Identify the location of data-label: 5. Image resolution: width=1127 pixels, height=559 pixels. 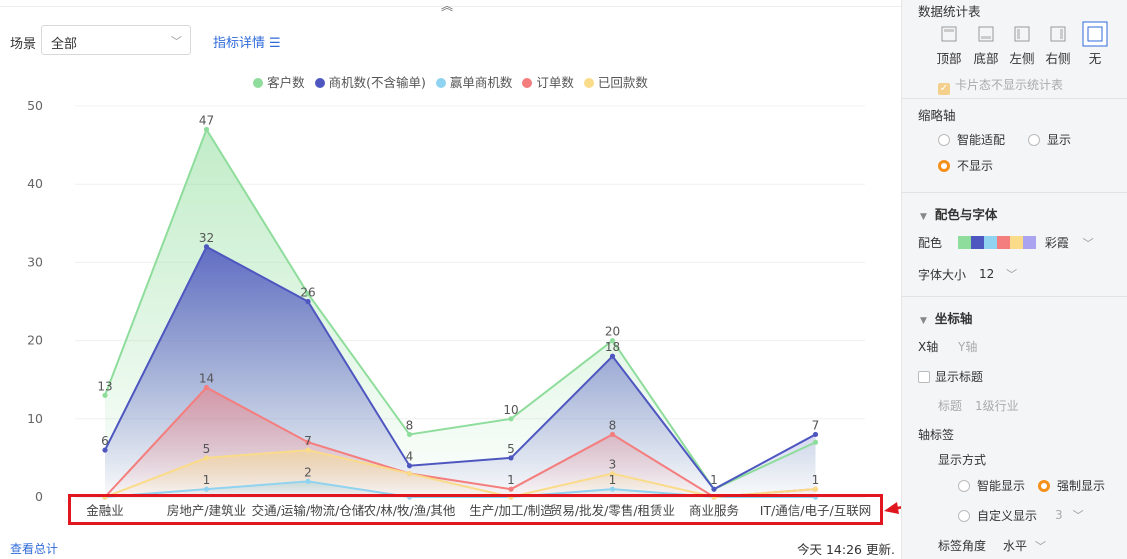
(511, 449).